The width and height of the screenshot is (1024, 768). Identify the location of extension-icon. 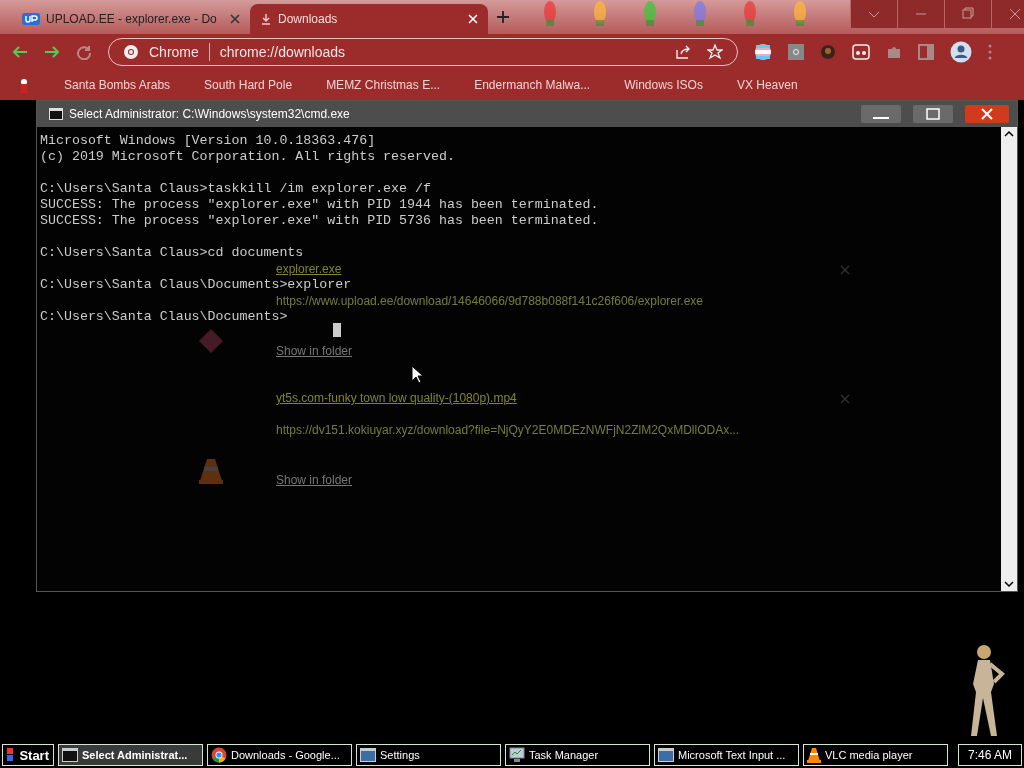
(796, 52).